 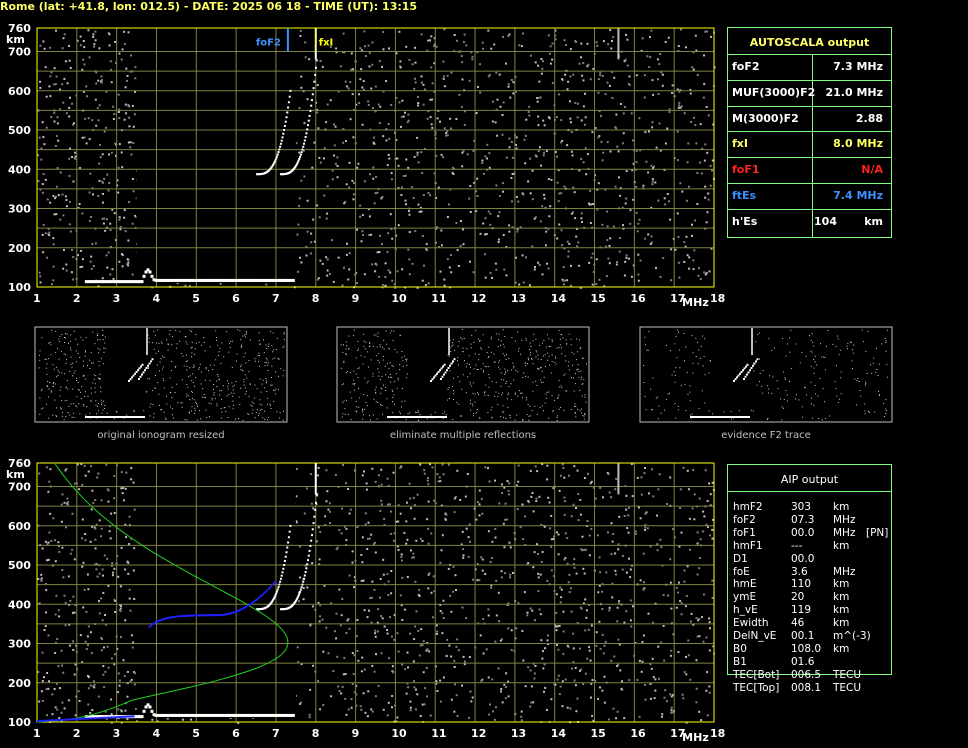 What do you see at coordinates (308, 125) in the screenshot?
I see `f-trace-x-dot` at bounding box center [308, 125].